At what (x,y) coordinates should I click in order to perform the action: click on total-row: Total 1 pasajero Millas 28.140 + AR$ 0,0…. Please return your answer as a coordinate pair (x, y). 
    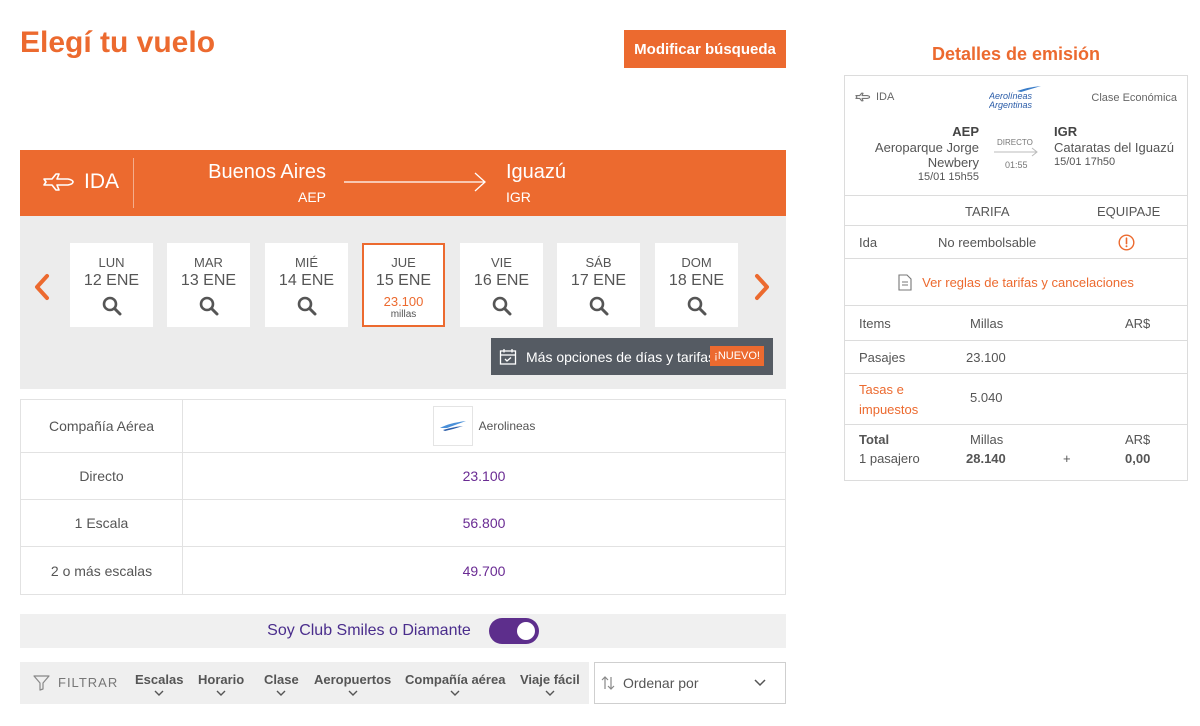
    Looking at the image, I should click on (1016, 453).